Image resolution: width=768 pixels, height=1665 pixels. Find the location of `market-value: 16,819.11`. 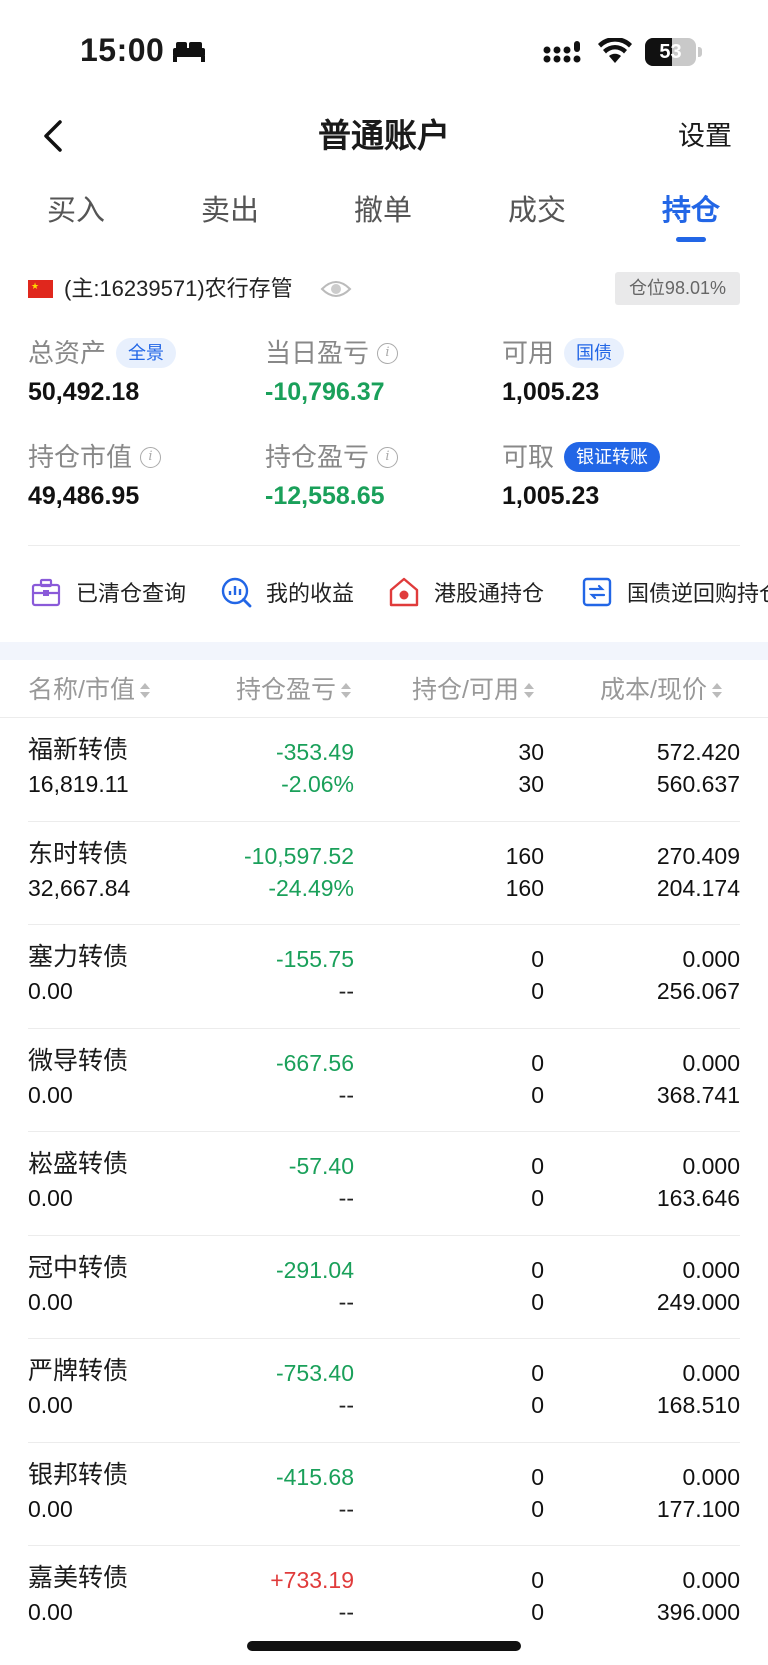

market-value: 16,819.11 is located at coordinates (78, 784).